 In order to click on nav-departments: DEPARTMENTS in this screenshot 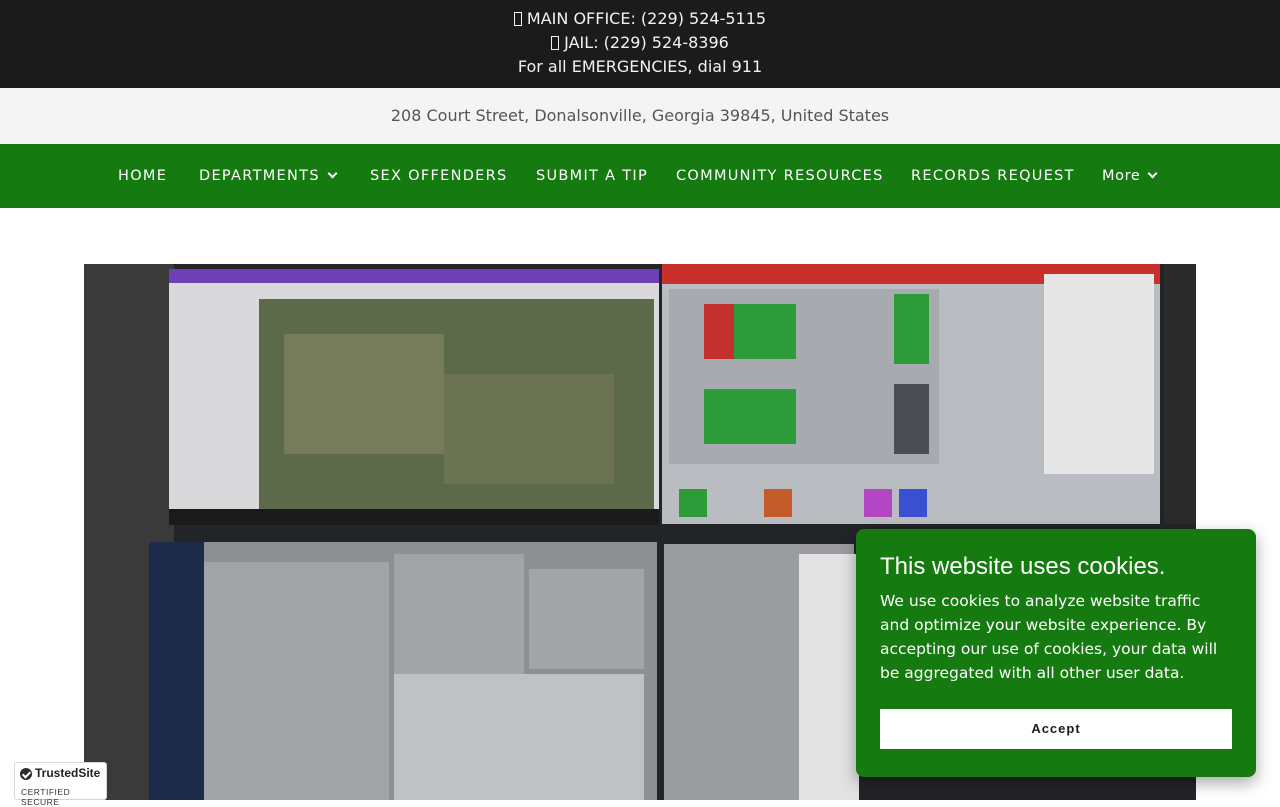, I will do `click(268, 176)`.